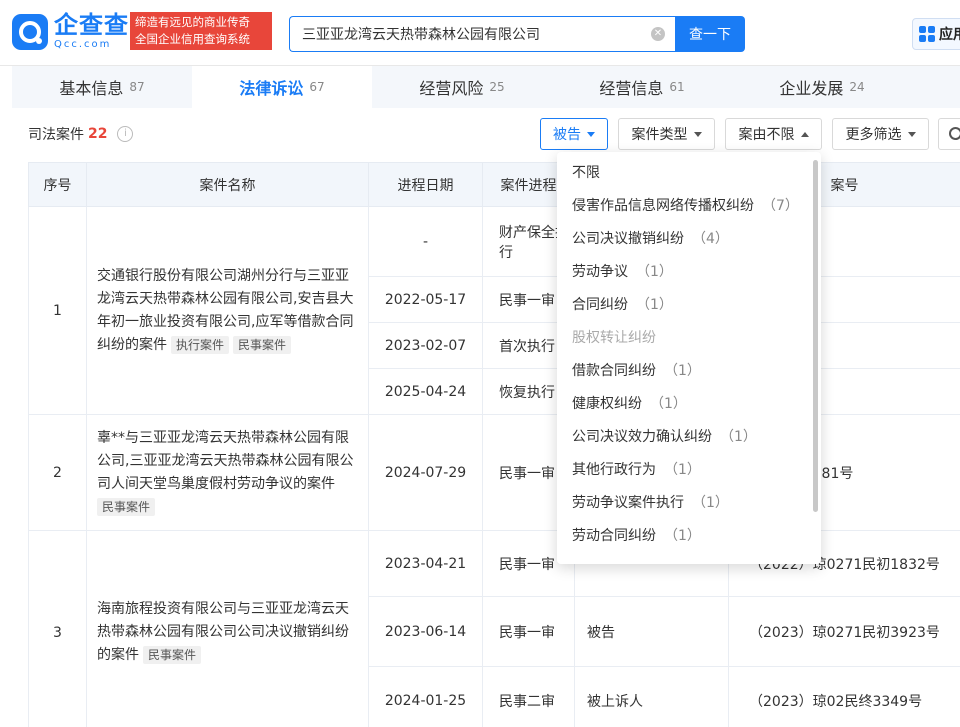 The height and width of the screenshot is (727, 960). What do you see at coordinates (586, 173) in the screenshot?
I see `option-label: 不限` at bounding box center [586, 173].